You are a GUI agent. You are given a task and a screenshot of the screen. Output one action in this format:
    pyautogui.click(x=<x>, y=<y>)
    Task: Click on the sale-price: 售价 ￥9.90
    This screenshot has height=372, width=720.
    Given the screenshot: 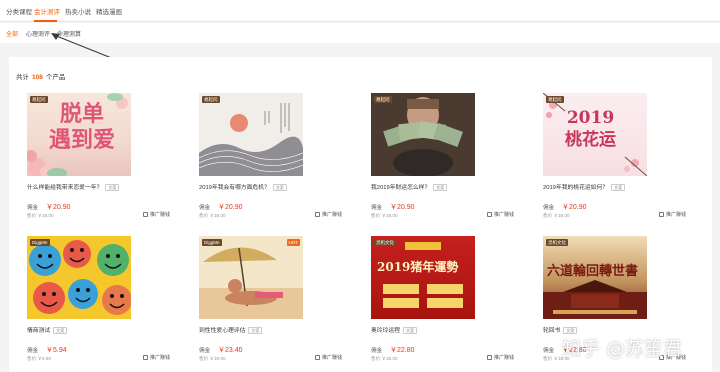 What is the action you would take?
    pyautogui.click(x=39, y=358)
    